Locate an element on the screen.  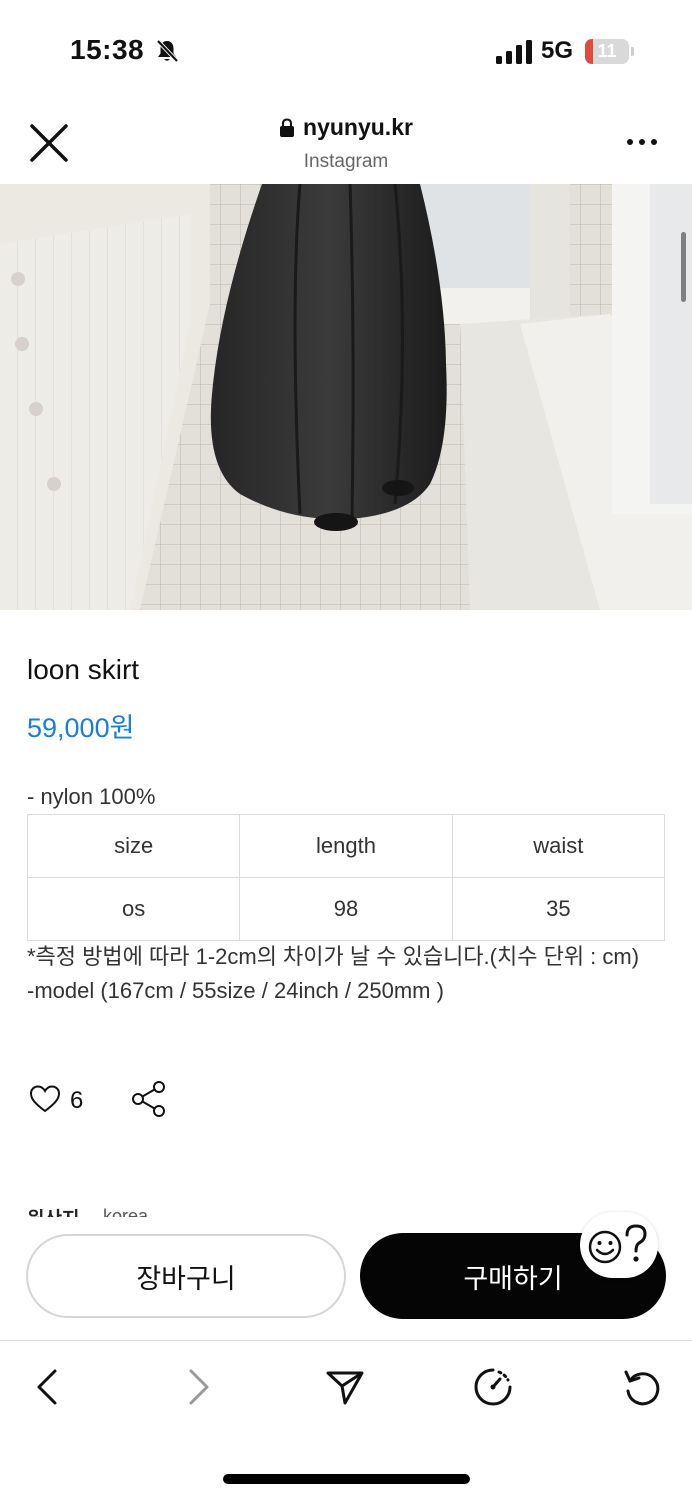
like-count: 6 is located at coordinates (77, 1100).